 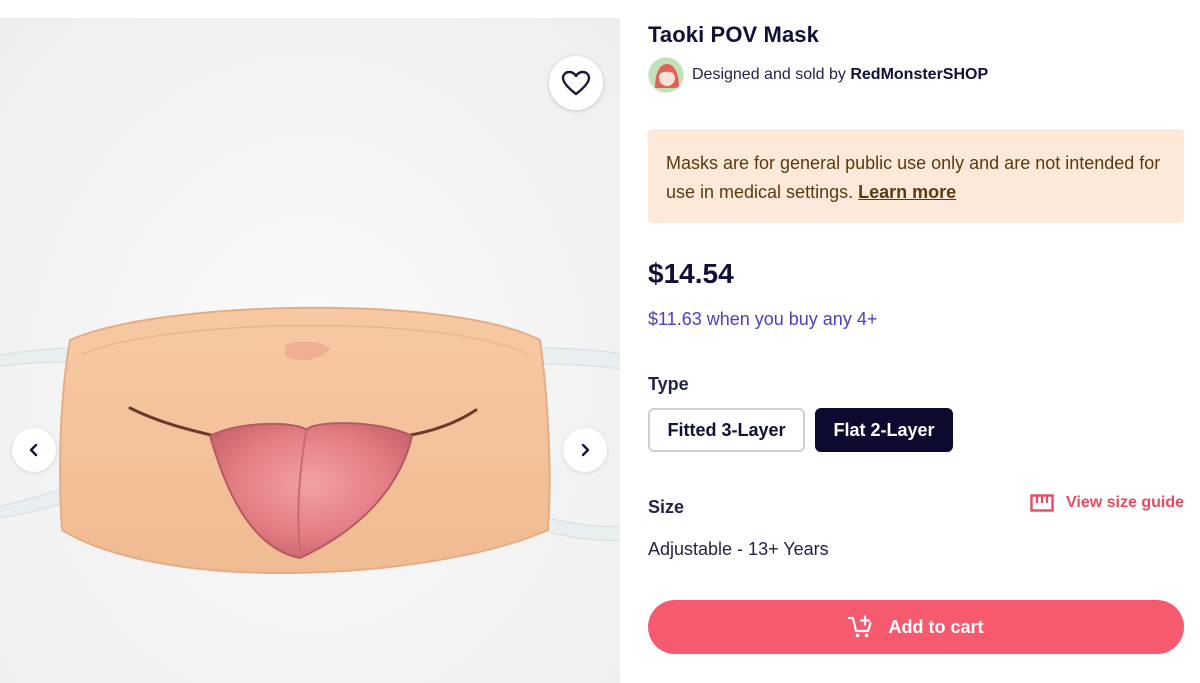 I want to click on favorite-button, so click(x=576, y=83).